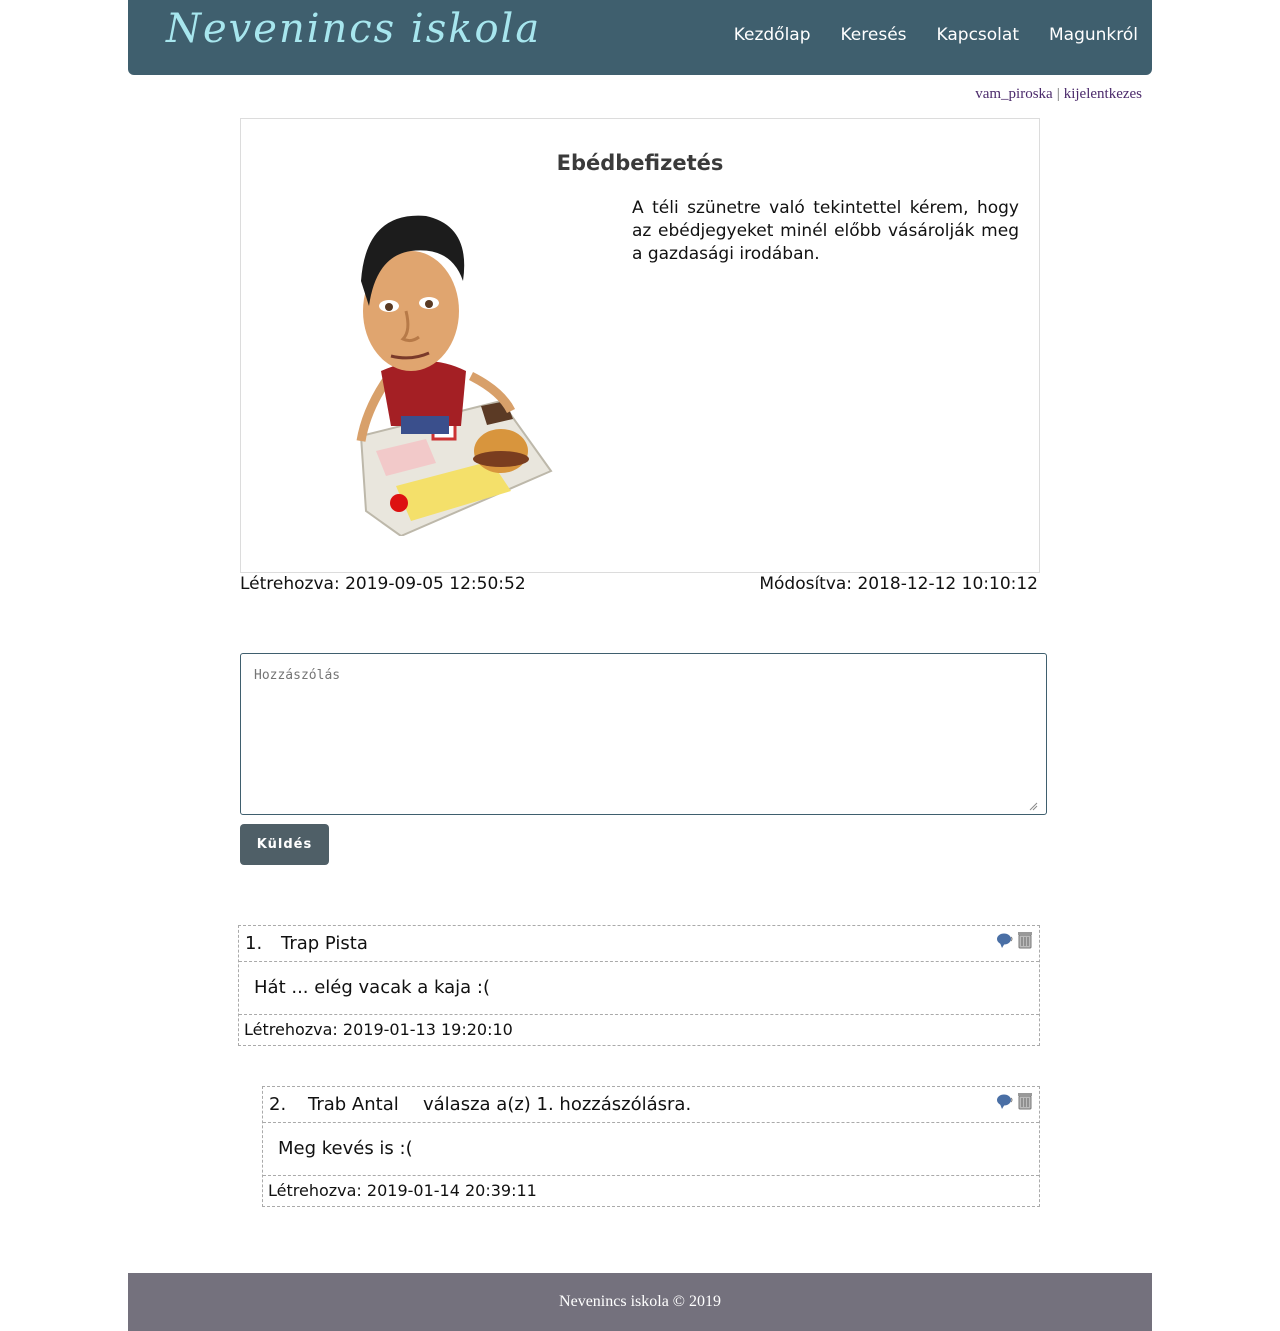  Describe the element at coordinates (378, 1029) in the screenshot. I see `comment-created: Létrehozva: 2019-01-13 19:20:10` at that location.